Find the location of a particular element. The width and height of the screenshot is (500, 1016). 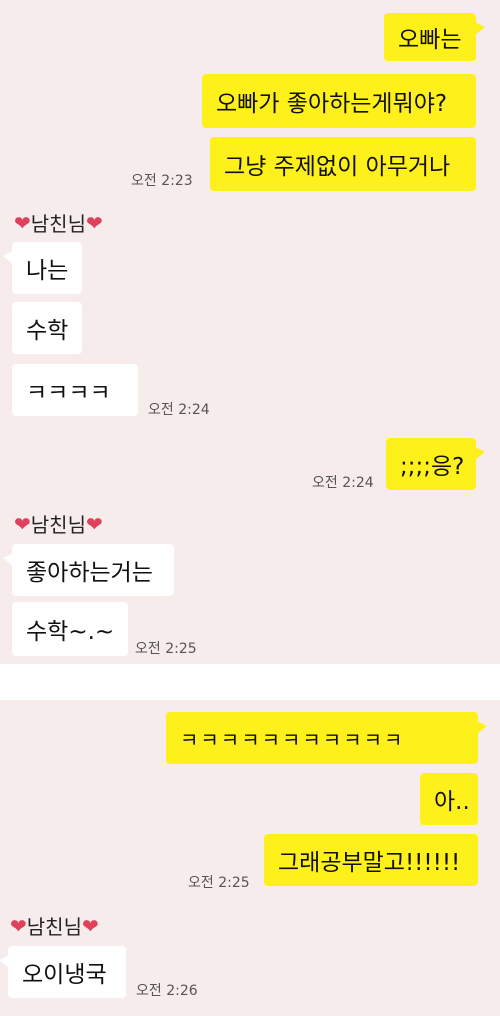

message-text: 좋아하는거는 is located at coordinates (89, 573).